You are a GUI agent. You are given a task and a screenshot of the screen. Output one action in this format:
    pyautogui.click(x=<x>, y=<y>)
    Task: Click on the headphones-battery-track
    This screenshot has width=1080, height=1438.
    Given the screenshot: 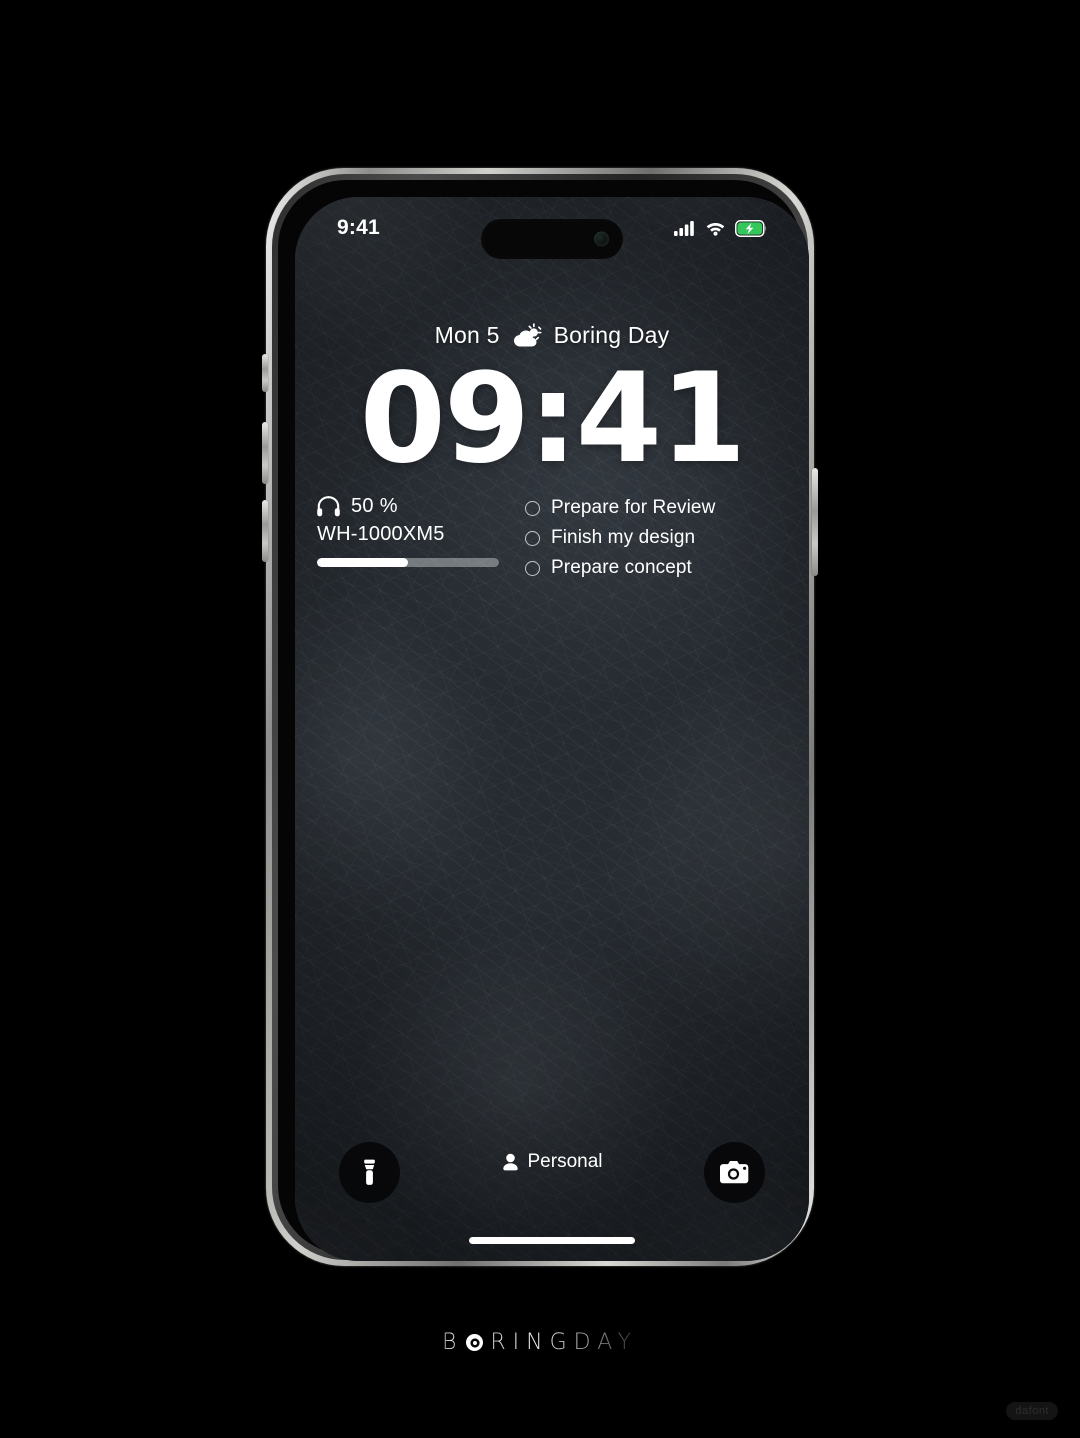 What is the action you would take?
    pyautogui.click(x=408, y=562)
    